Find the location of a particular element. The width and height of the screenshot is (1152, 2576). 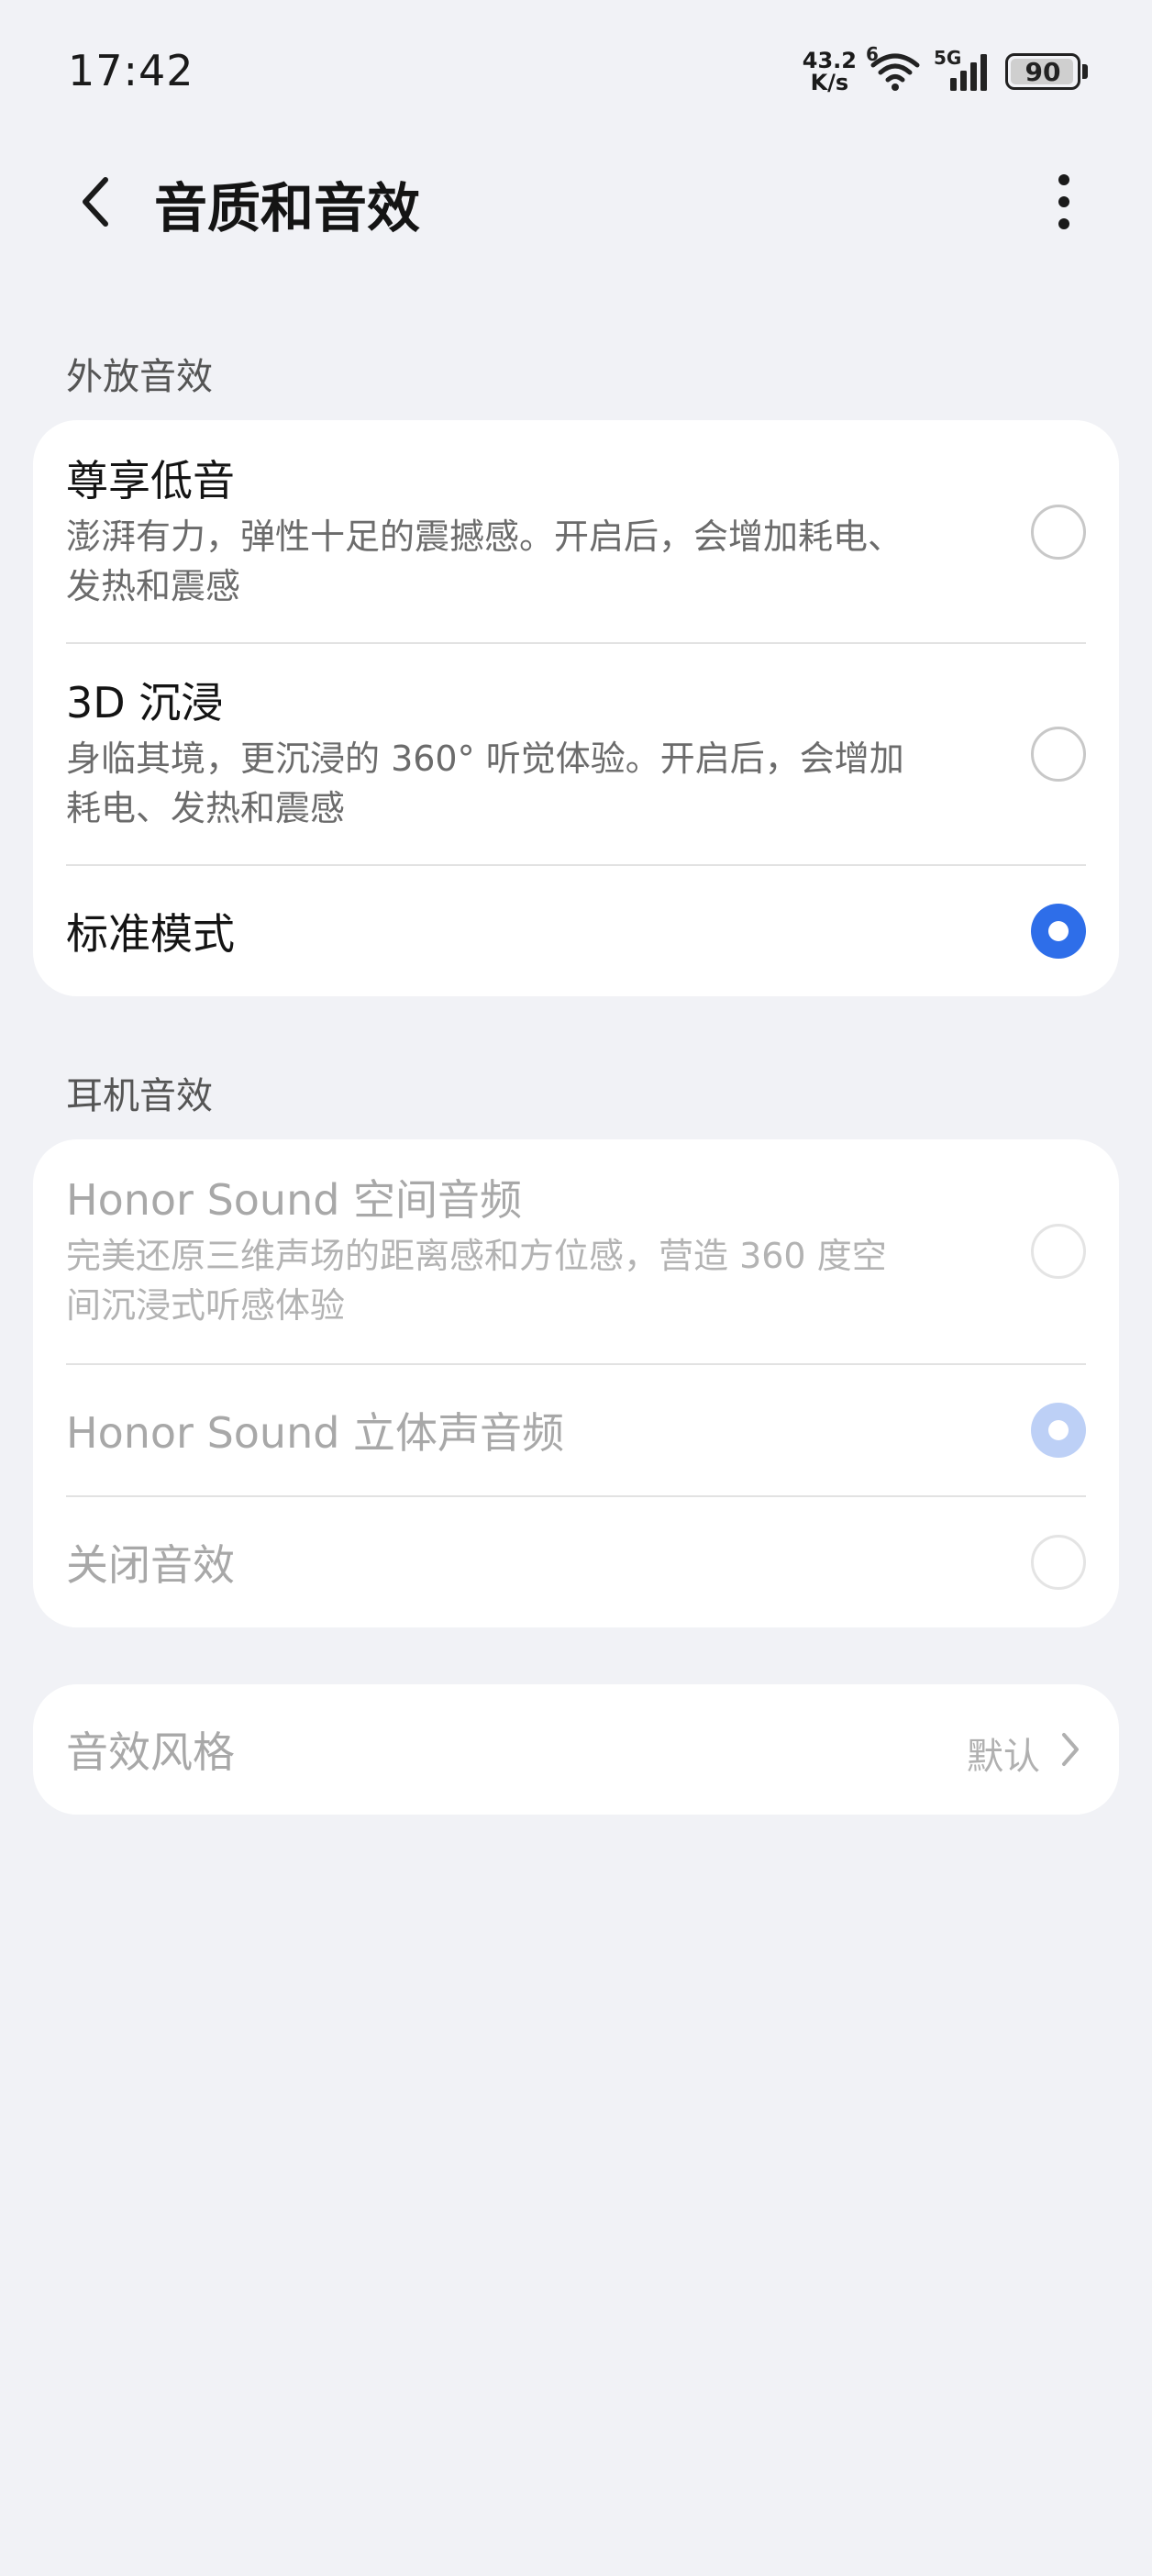

option-desc-line: 发热和震感 is located at coordinates (153, 586).